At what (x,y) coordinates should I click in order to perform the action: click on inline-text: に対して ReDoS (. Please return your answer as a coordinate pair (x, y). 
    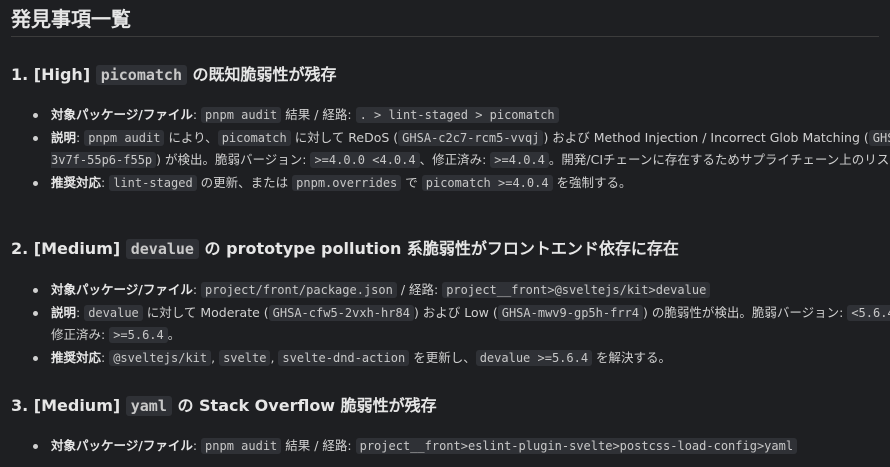
    Looking at the image, I should click on (344, 137).